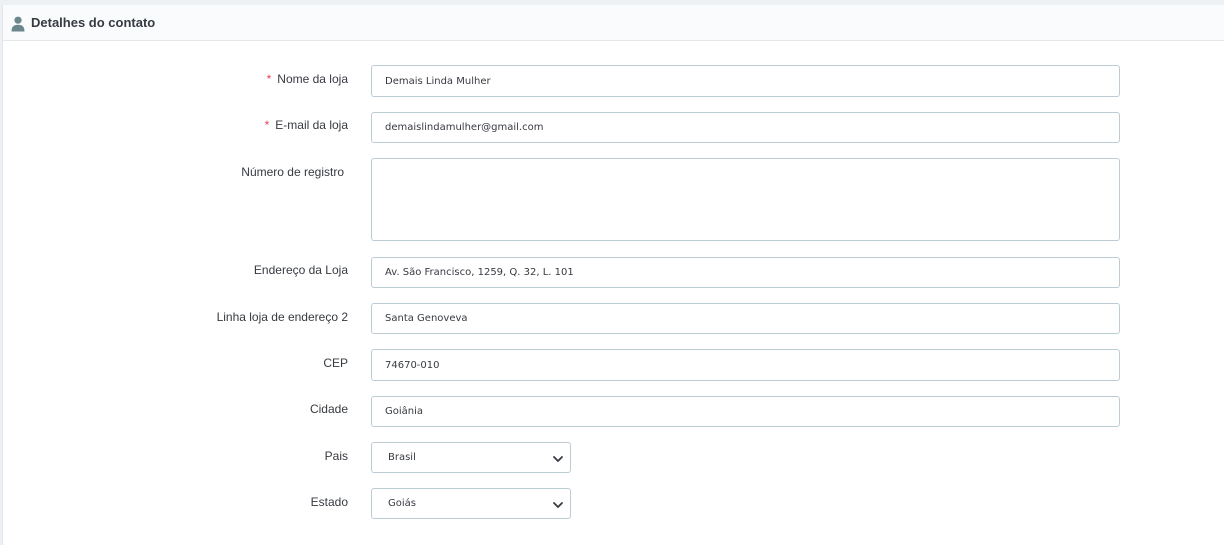 The width and height of the screenshot is (1224, 545). What do you see at coordinates (745, 272) in the screenshot?
I see `address1-input` at bounding box center [745, 272].